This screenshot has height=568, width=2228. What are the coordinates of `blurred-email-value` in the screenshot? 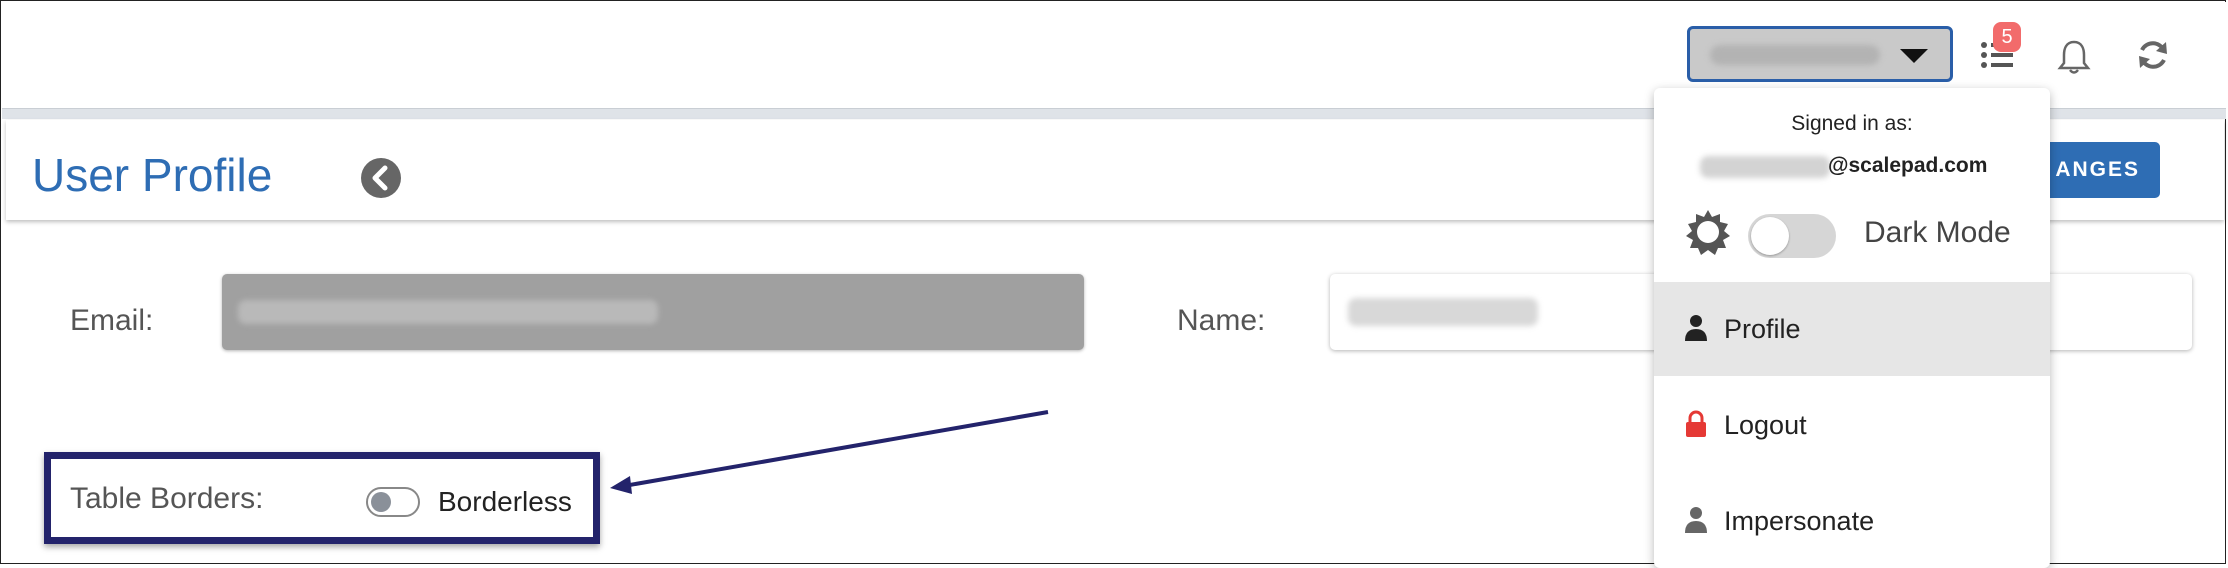 It's located at (448, 312).